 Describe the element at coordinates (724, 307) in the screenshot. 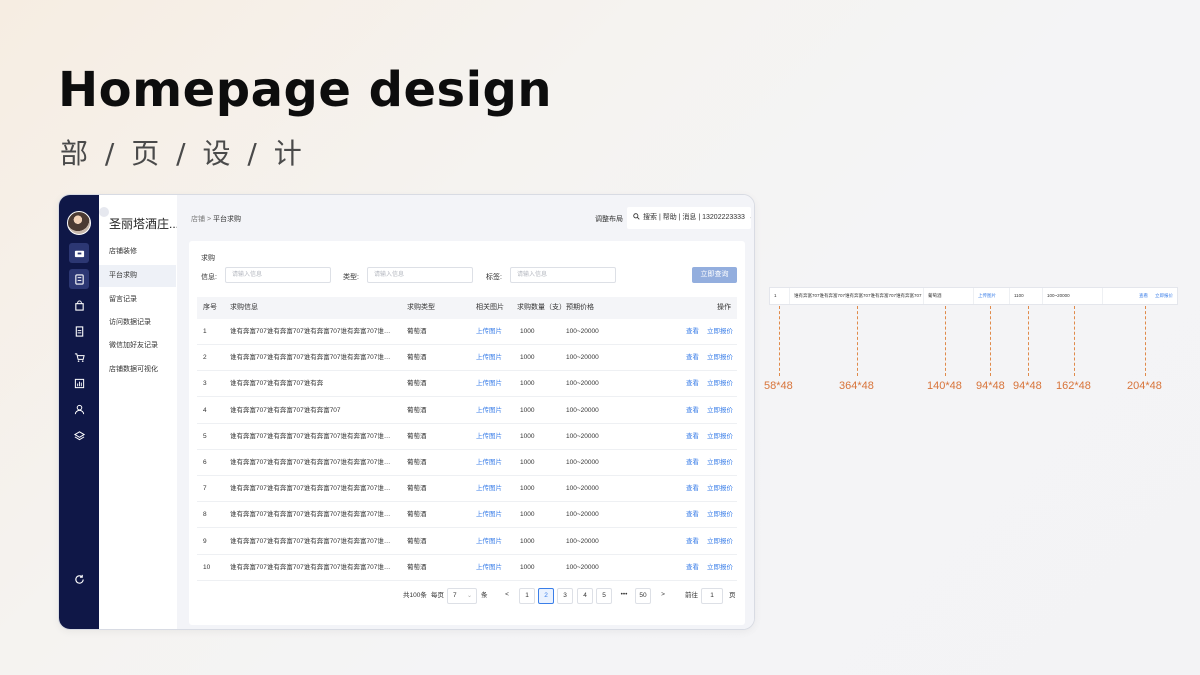

I see `col-actions: 操作` at that location.